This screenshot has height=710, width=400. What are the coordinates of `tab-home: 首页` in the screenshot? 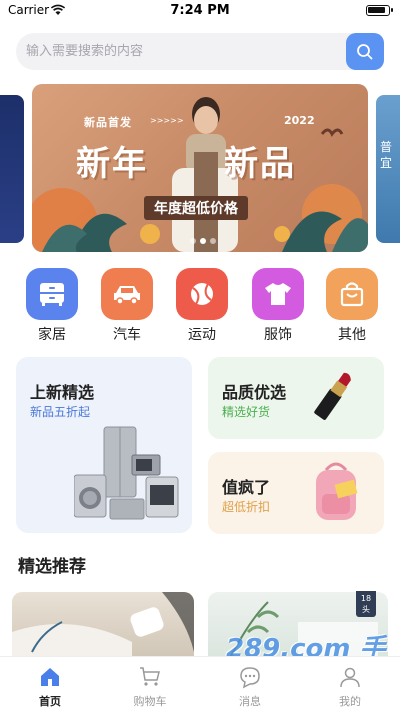 It's located at (50, 687).